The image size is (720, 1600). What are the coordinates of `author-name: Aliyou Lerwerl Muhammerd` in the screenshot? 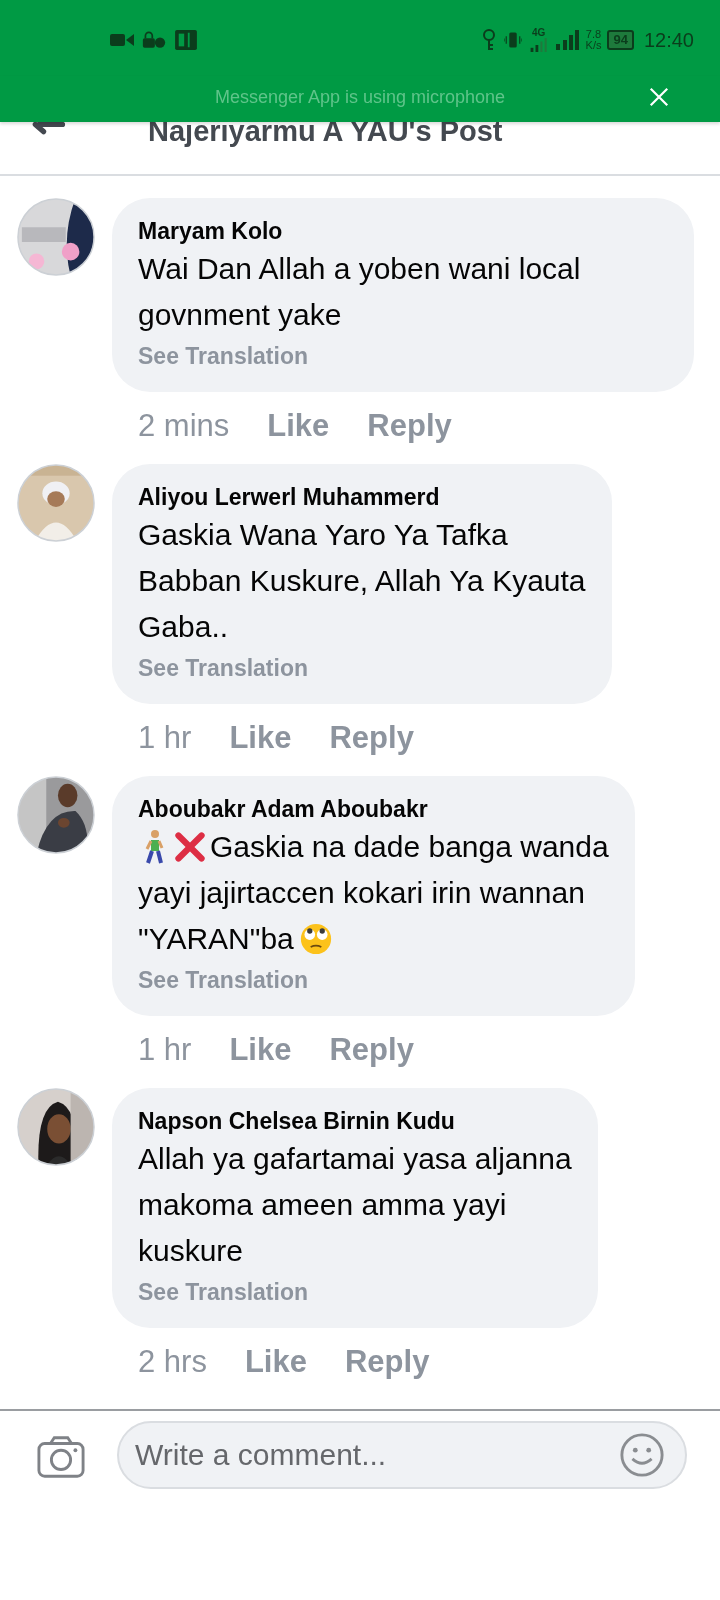 It's located at (362, 497).